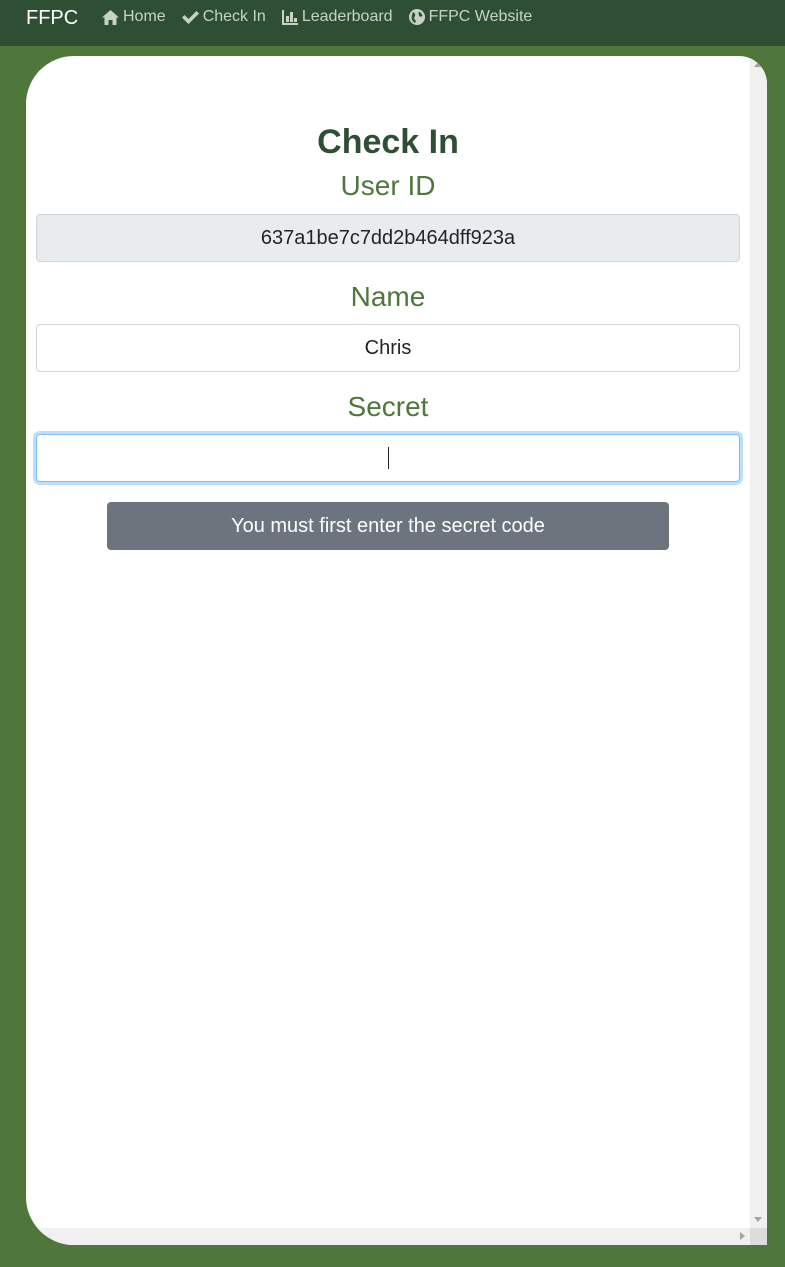  Describe the element at coordinates (758, 1236) in the screenshot. I see `scrollbar-corner` at that location.